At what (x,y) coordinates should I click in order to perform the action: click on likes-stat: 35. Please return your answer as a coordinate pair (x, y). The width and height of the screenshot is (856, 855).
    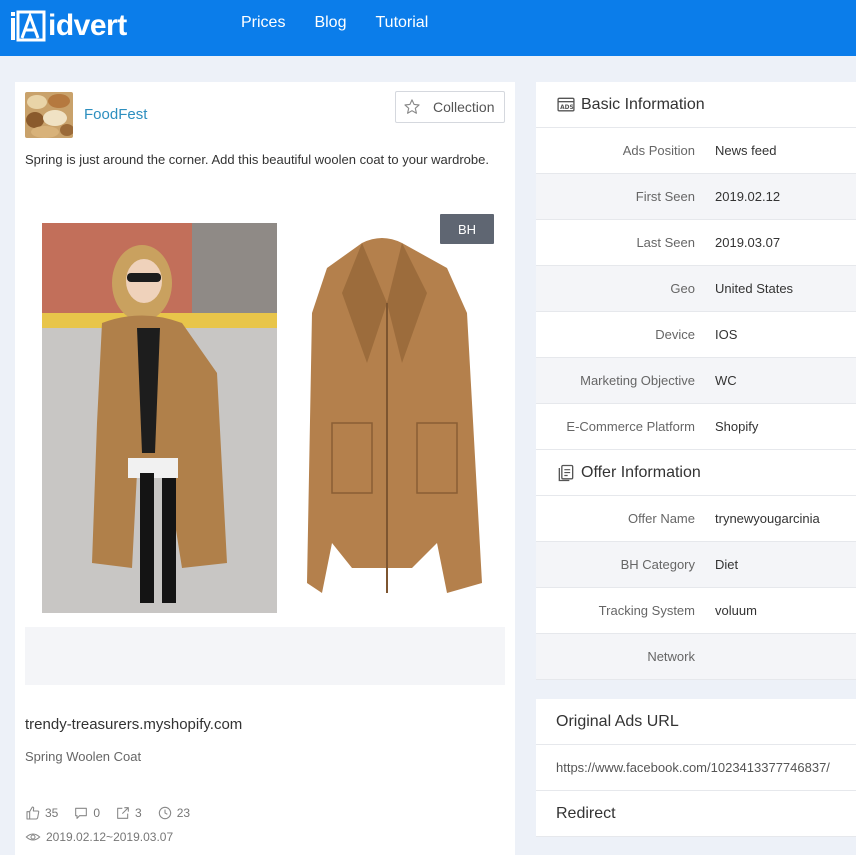
    Looking at the image, I should click on (41, 813).